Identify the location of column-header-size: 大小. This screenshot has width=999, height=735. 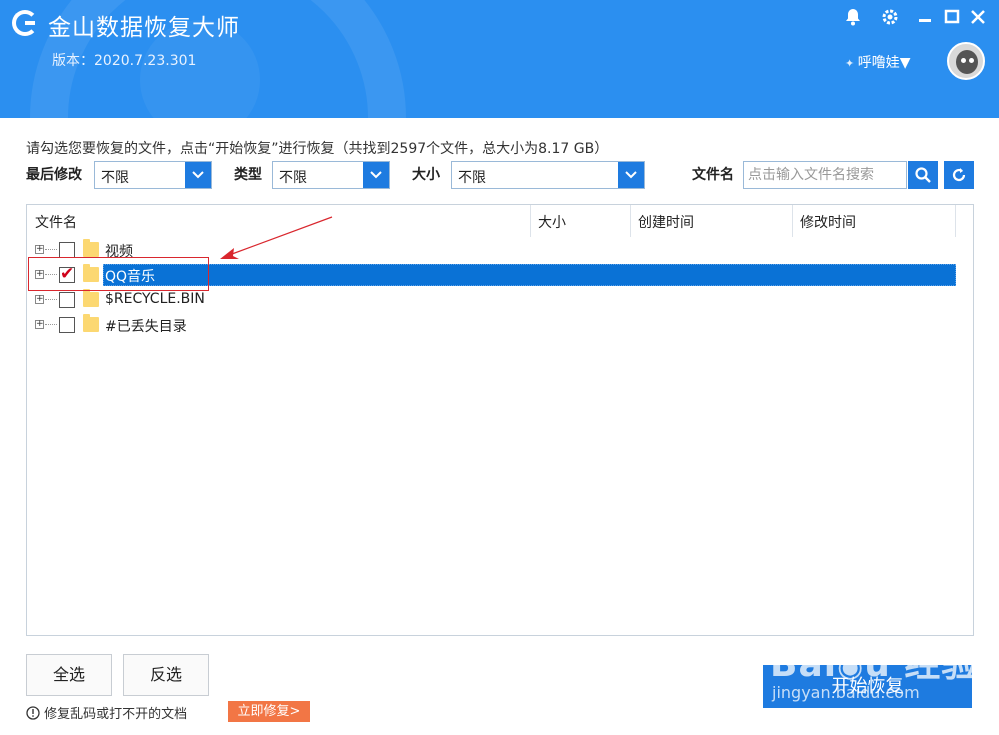
(552, 222).